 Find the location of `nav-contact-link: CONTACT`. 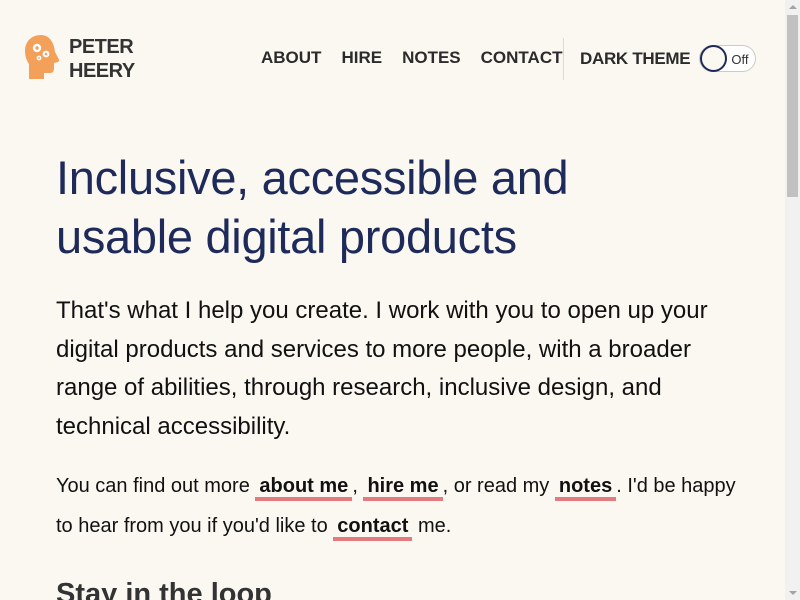

nav-contact-link: CONTACT is located at coordinates (522, 58).